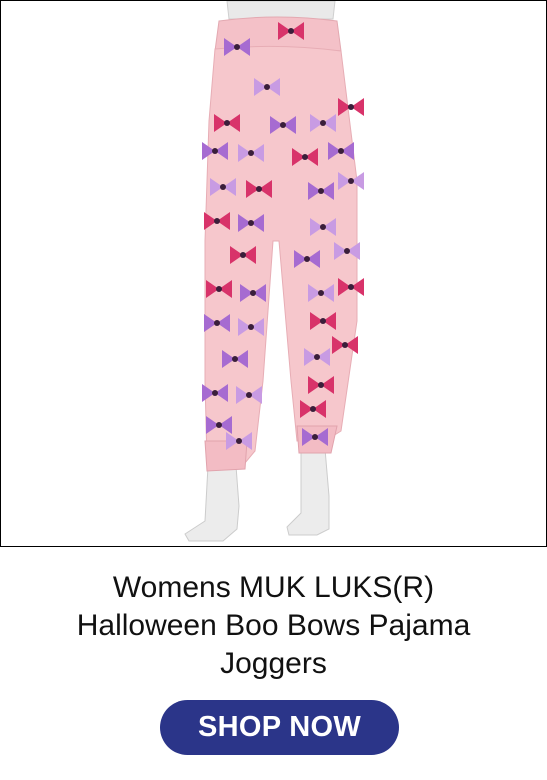  What do you see at coordinates (273, 663) in the screenshot?
I see `product-title-line-3: Joggers` at bounding box center [273, 663].